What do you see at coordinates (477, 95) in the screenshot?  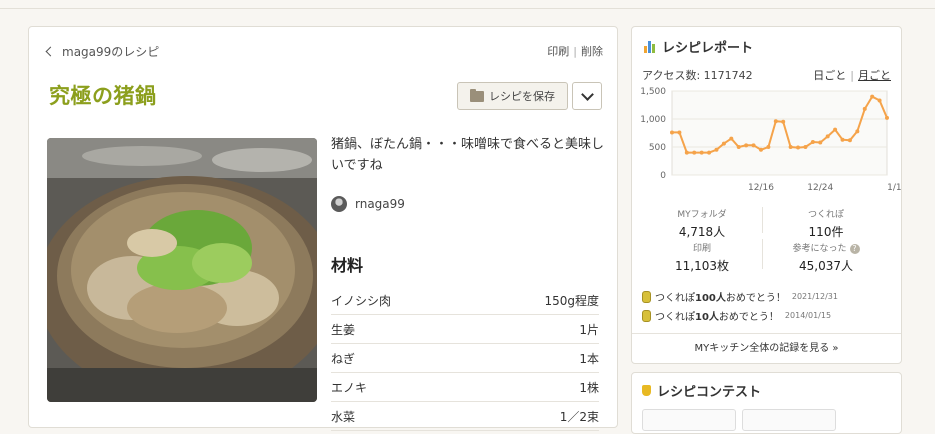 I see `folder-icon` at bounding box center [477, 95].